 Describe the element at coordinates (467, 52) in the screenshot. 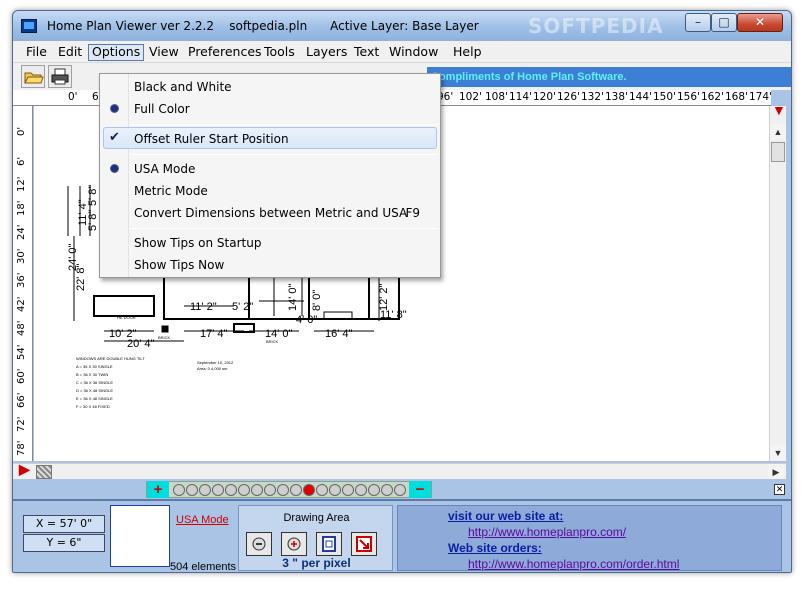

I see `menu-help: Help` at that location.